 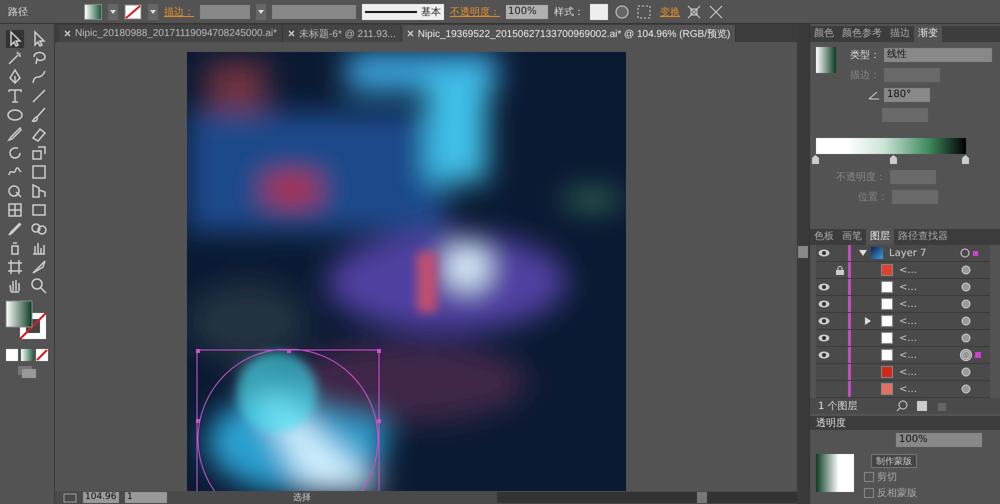 I want to click on panel-tab: 渐变, so click(x=928, y=34).